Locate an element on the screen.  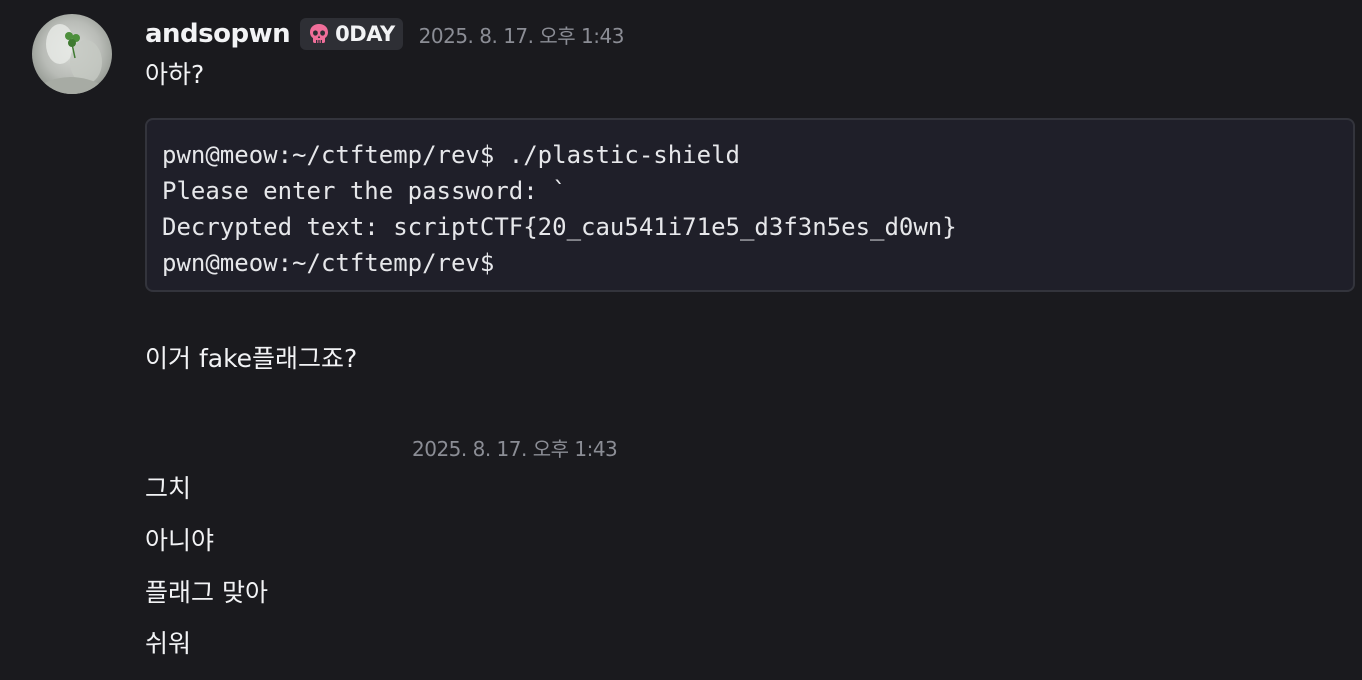
code-line: Please enter the password: ` is located at coordinates (364, 191).